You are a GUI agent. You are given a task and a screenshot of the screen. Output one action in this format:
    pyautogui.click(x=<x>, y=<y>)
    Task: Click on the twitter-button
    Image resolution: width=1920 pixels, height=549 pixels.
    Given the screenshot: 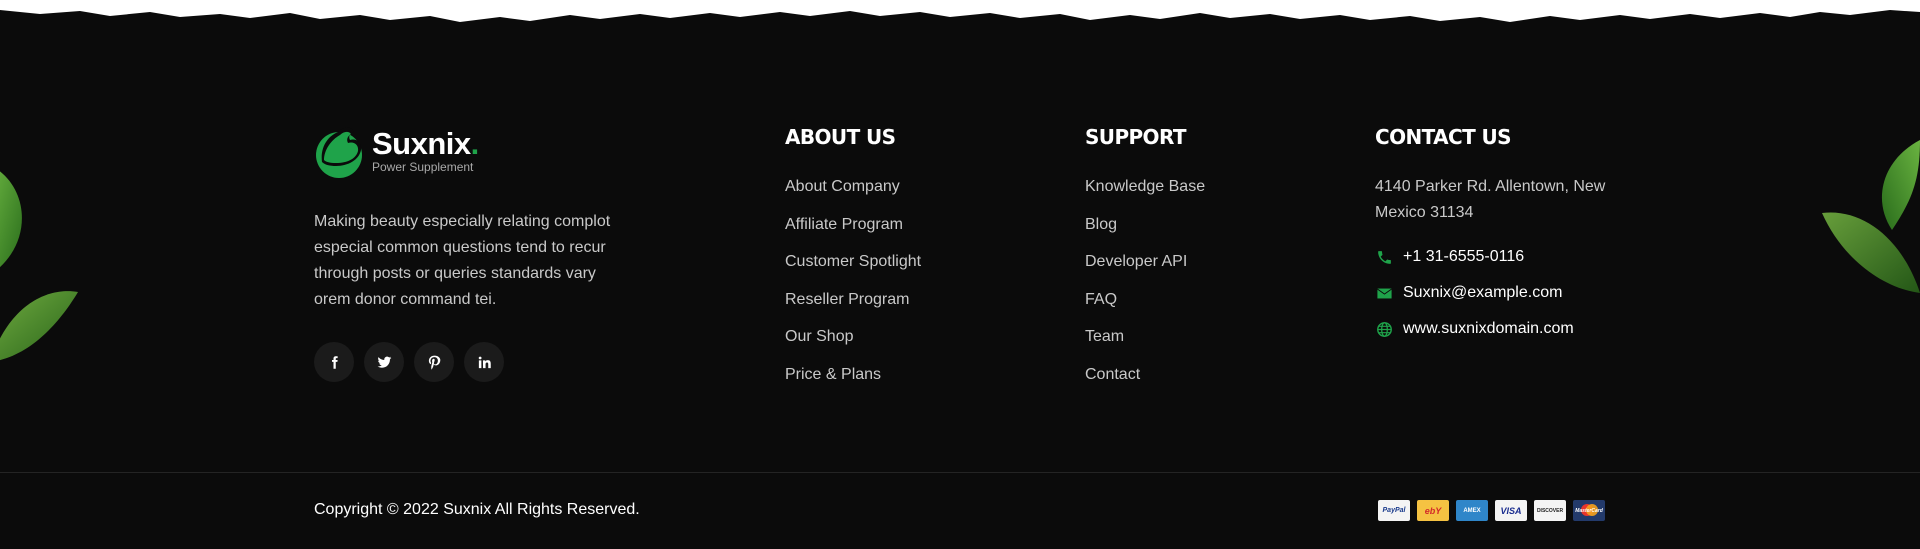 What is the action you would take?
    pyautogui.click(x=384, y=362)
    